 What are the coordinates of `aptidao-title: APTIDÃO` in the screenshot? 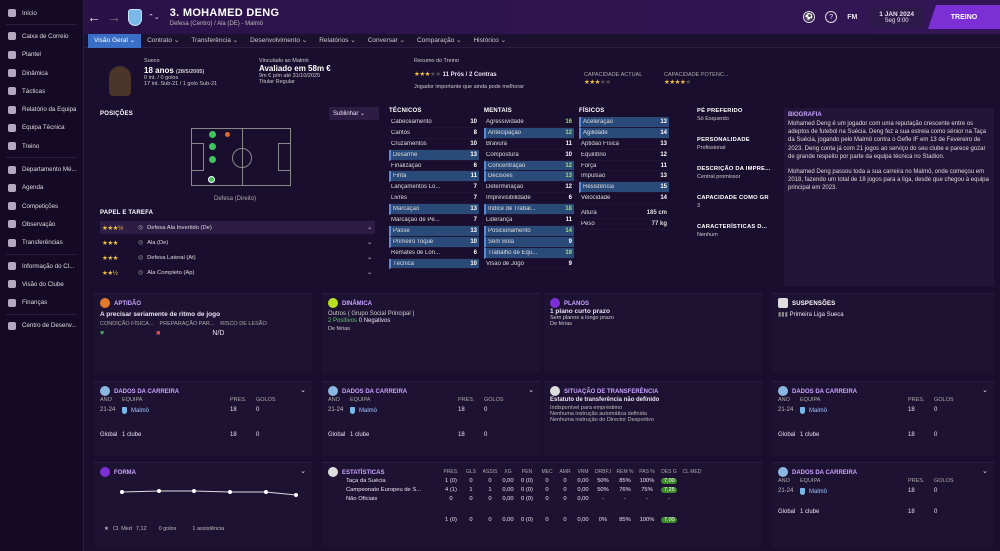 It's located at (127, 304).